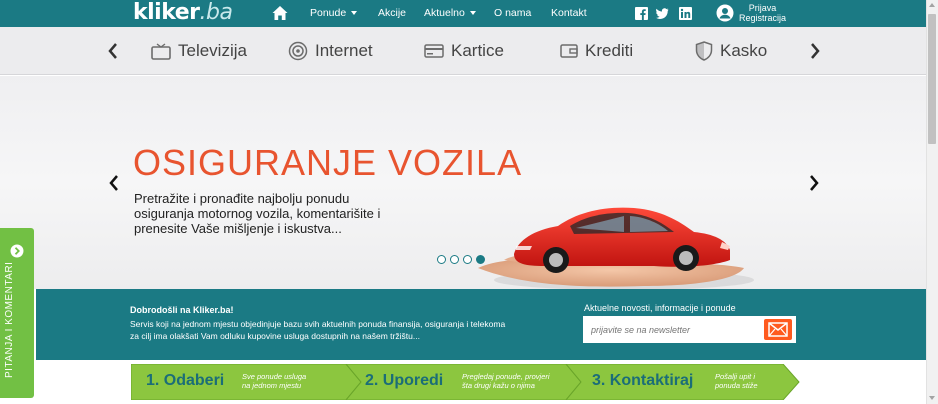  I want to click on newsletter-form, so click(689, 329).